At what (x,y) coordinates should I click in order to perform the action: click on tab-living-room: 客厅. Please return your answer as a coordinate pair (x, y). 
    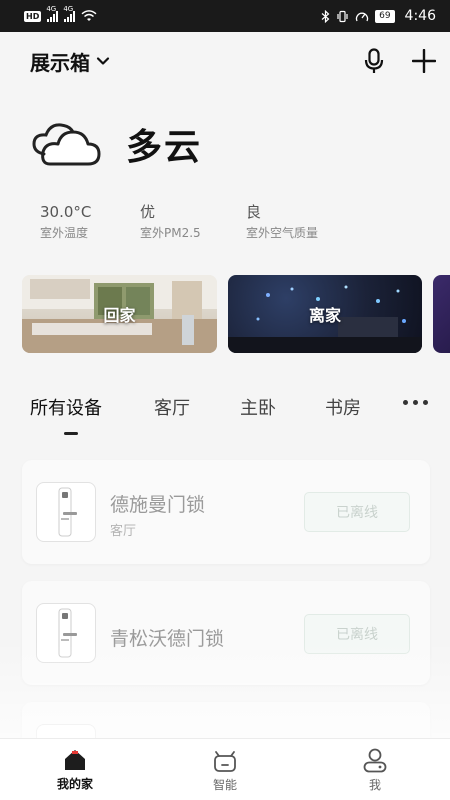
    Looking at the image, I should click on (172, 407).